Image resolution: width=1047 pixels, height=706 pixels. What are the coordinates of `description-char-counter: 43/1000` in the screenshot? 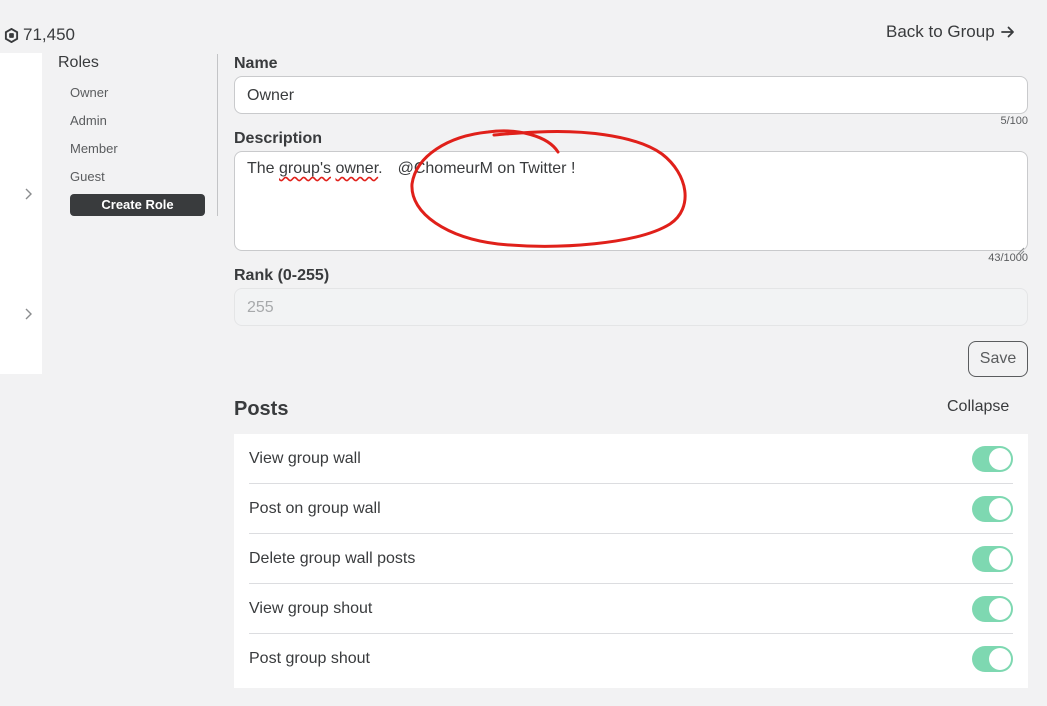 It's located at (1008, 258).